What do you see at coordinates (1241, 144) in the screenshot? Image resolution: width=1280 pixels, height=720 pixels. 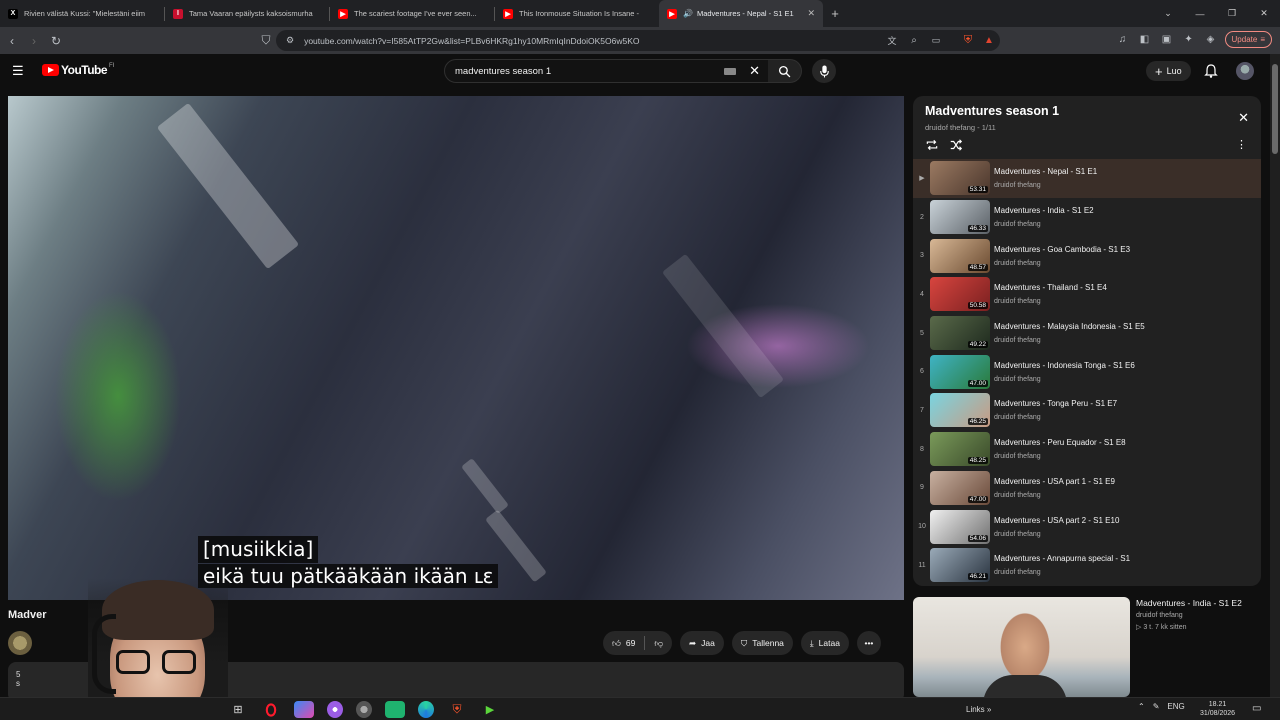 I see `playlist-menu-icon: ⋮` at bounding box center [1241, 144].